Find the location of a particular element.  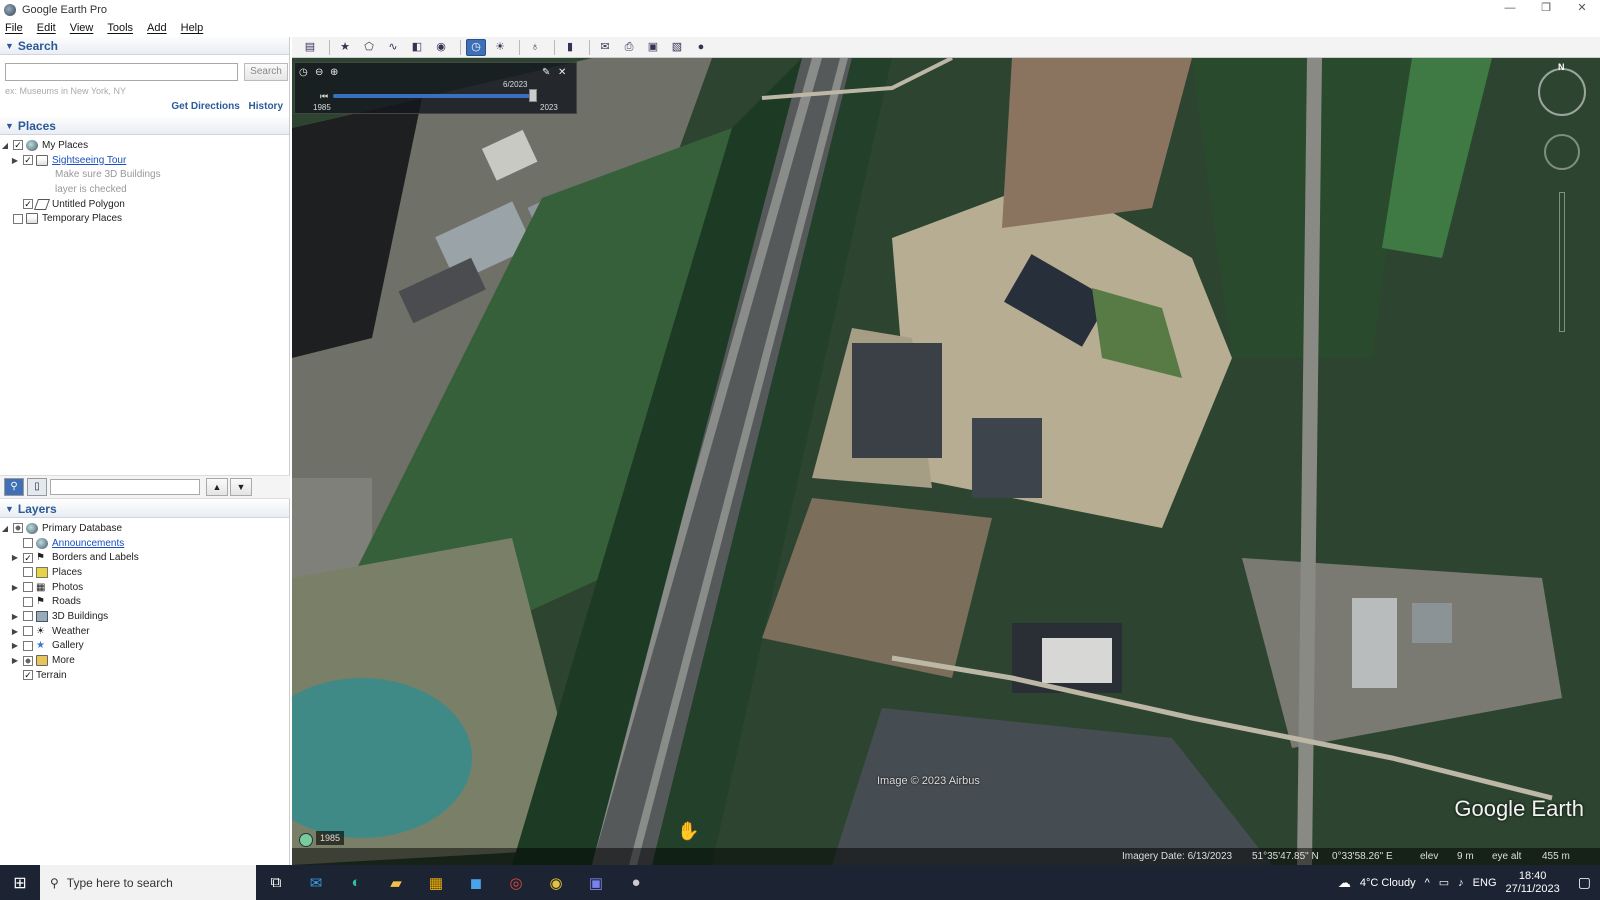

network-icon: ▭ is located at coordinates (1444, 882).